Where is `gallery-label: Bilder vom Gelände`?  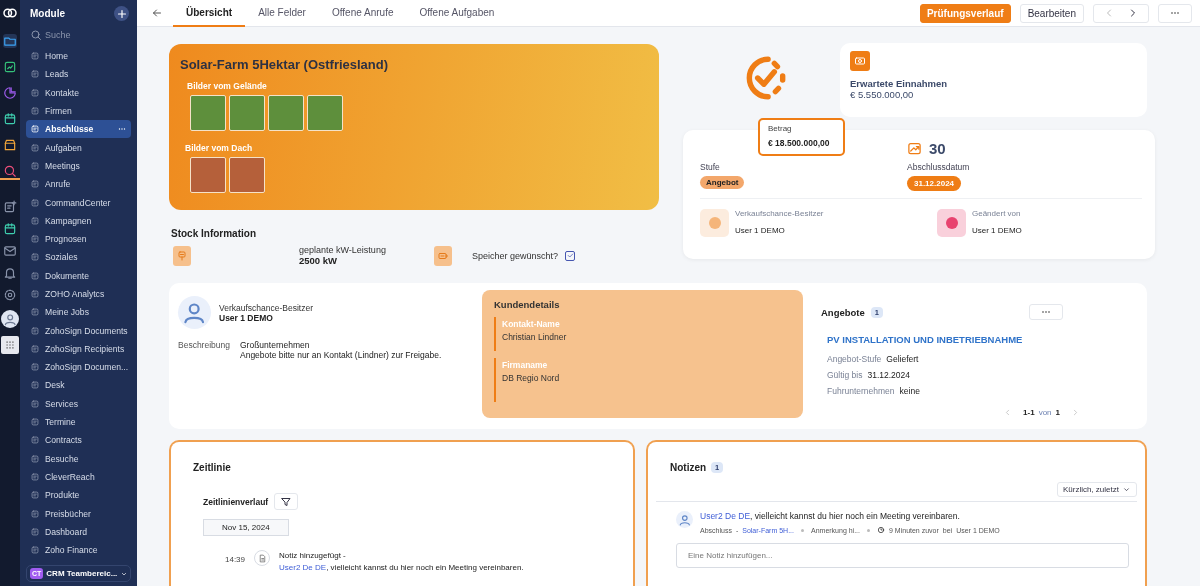
gallery-label: Bilder vom Gelände is located at coordinates (227, 86).